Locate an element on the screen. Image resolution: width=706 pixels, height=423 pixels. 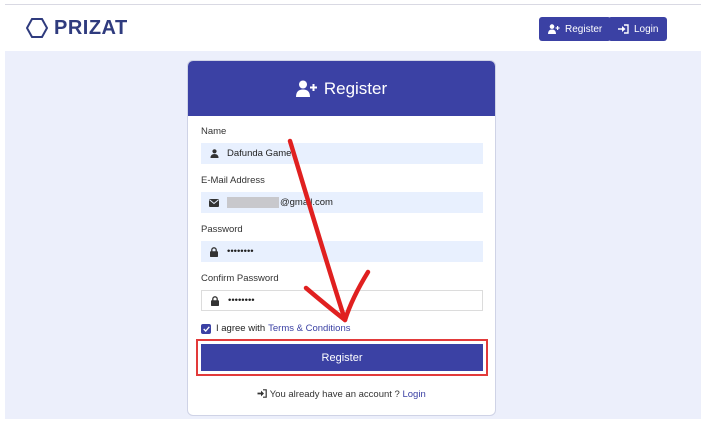
hexagon-logo-icon is located at coordinates (37, 28).